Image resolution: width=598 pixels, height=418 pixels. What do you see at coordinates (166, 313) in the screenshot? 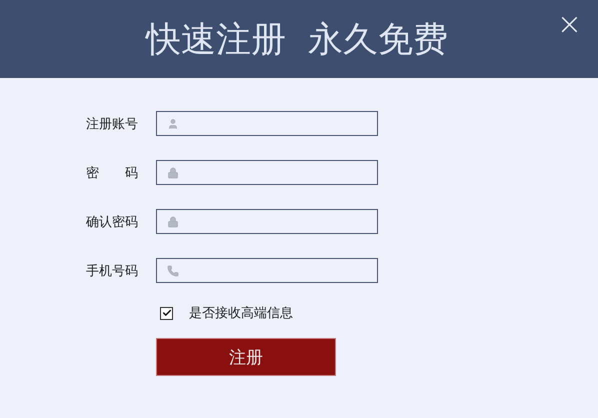
I see `checkbox` at bounding box center [166, 313].